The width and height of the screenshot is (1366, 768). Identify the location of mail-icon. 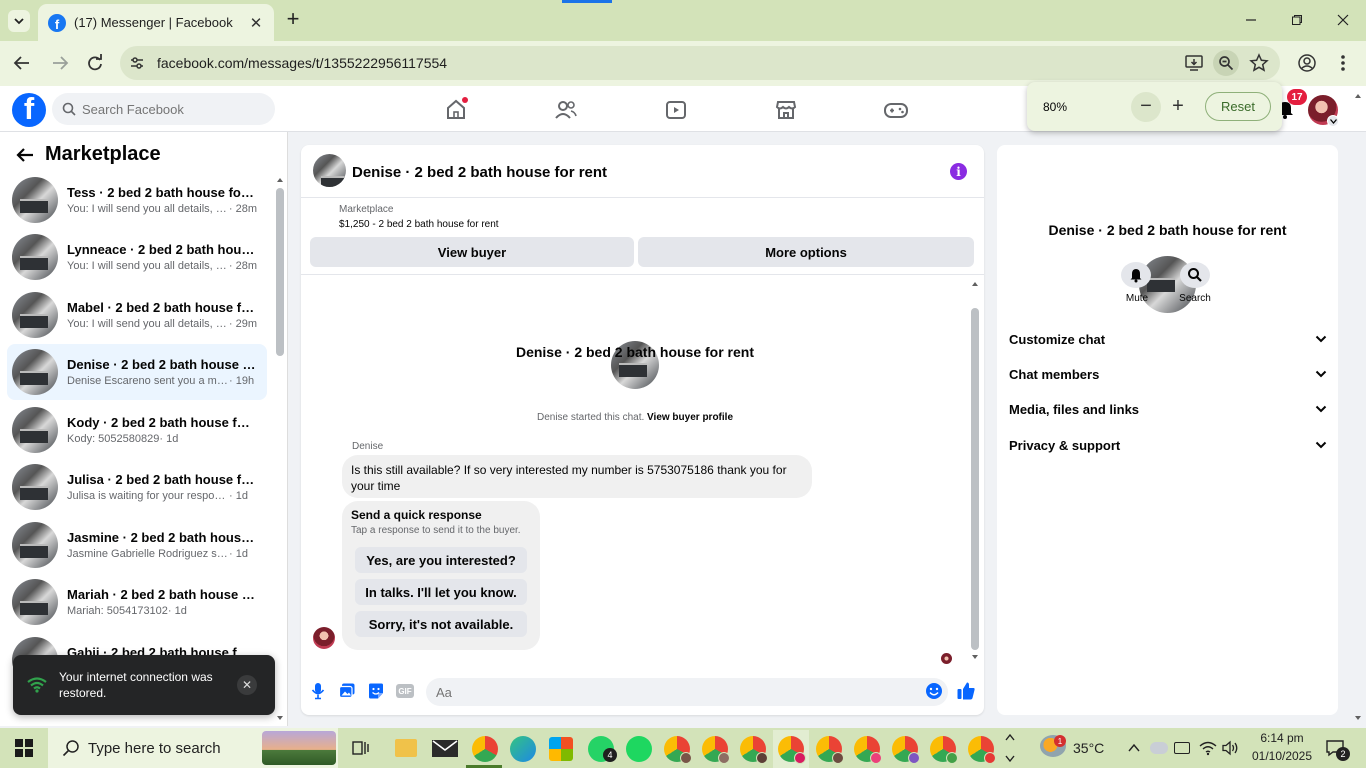
(445, 748).